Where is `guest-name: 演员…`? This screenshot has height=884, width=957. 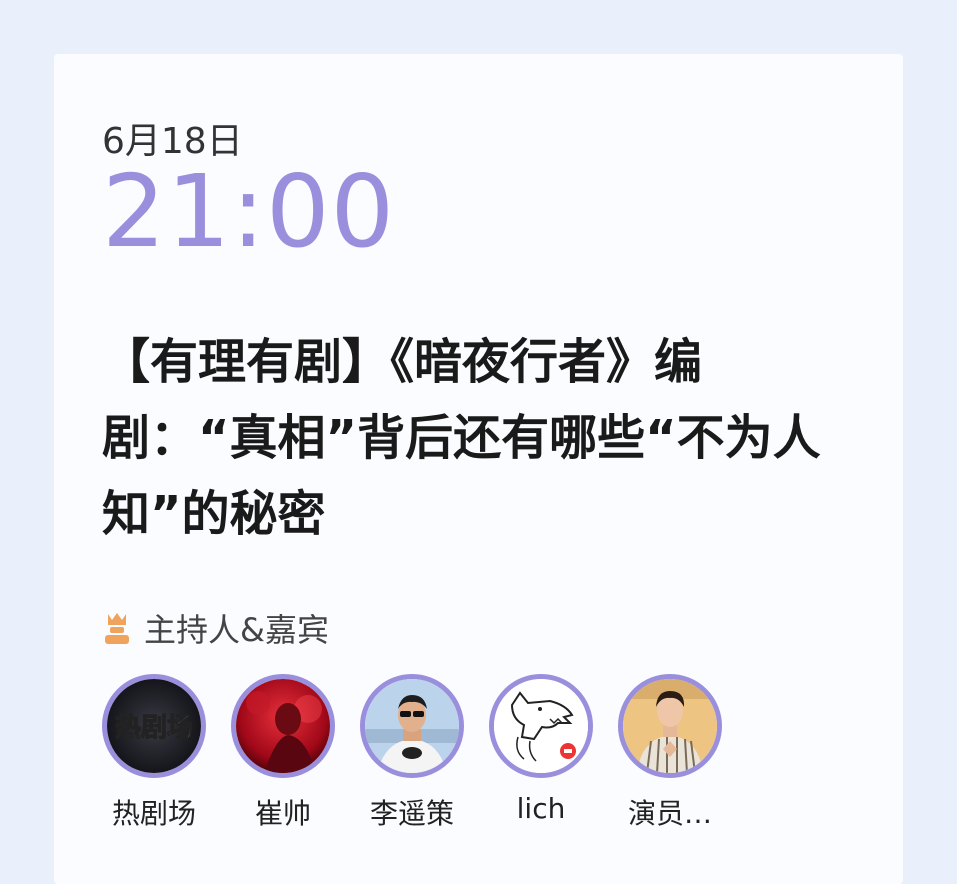 guest-name: 演员… is located at coordinates (669, 813).